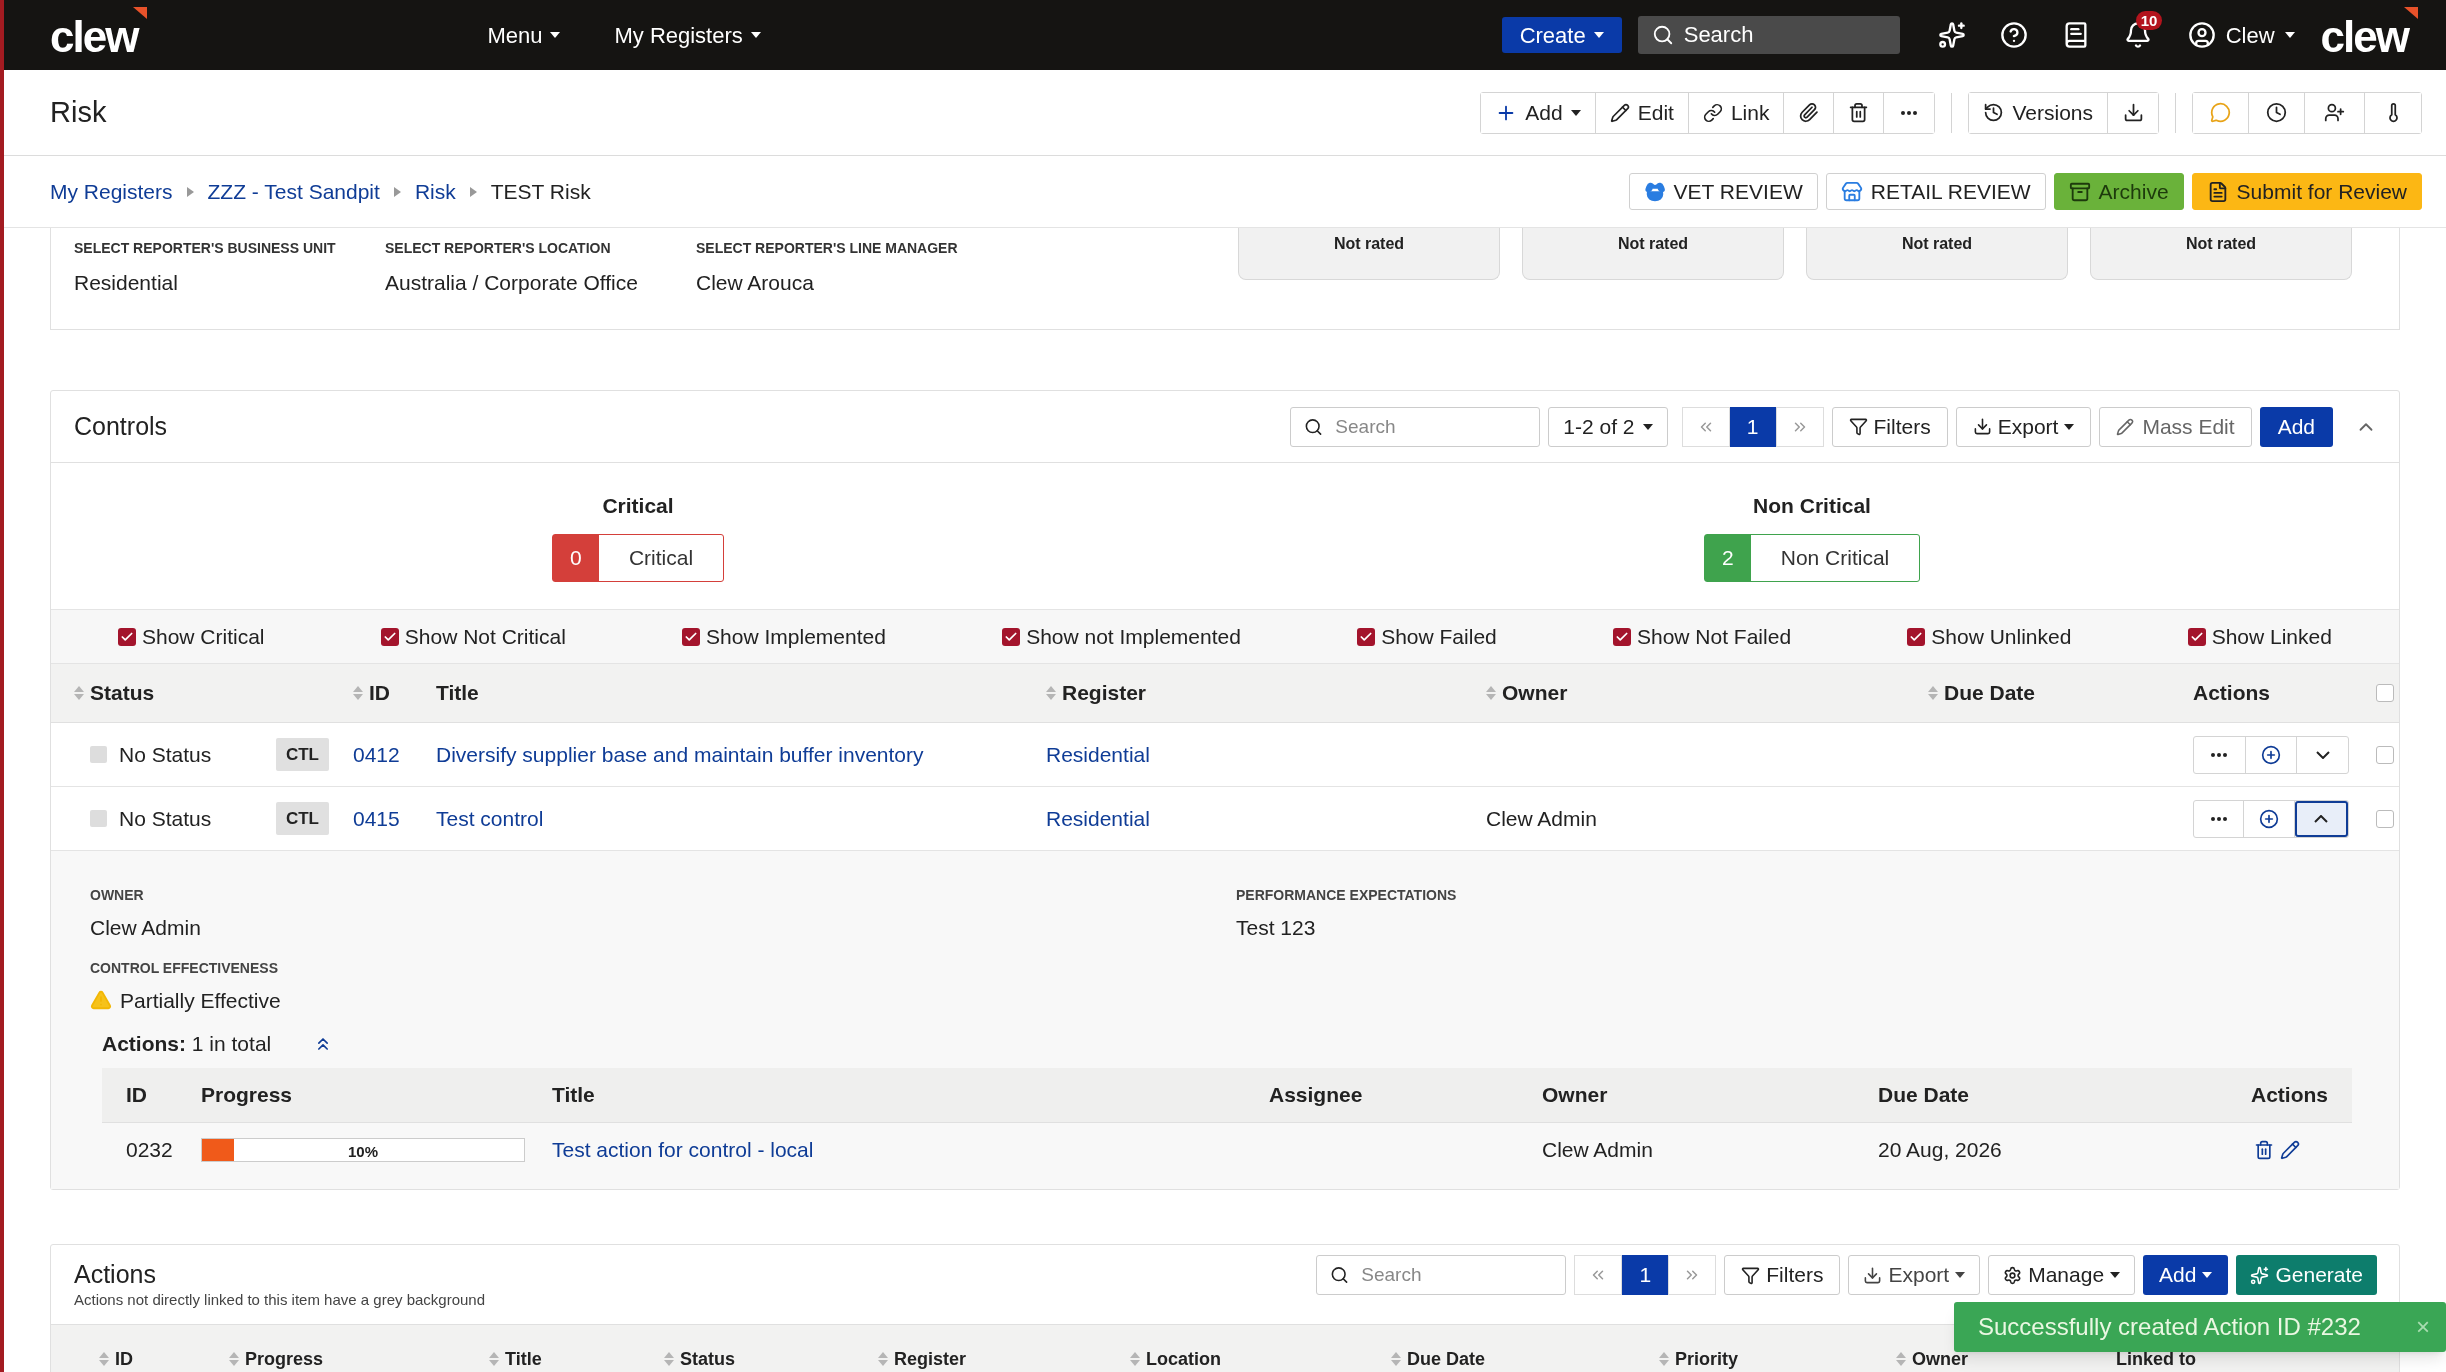  Describe the element at coordinates (2306, 191) in the screenshot. I see `review-button: Submit for Review` at that location.